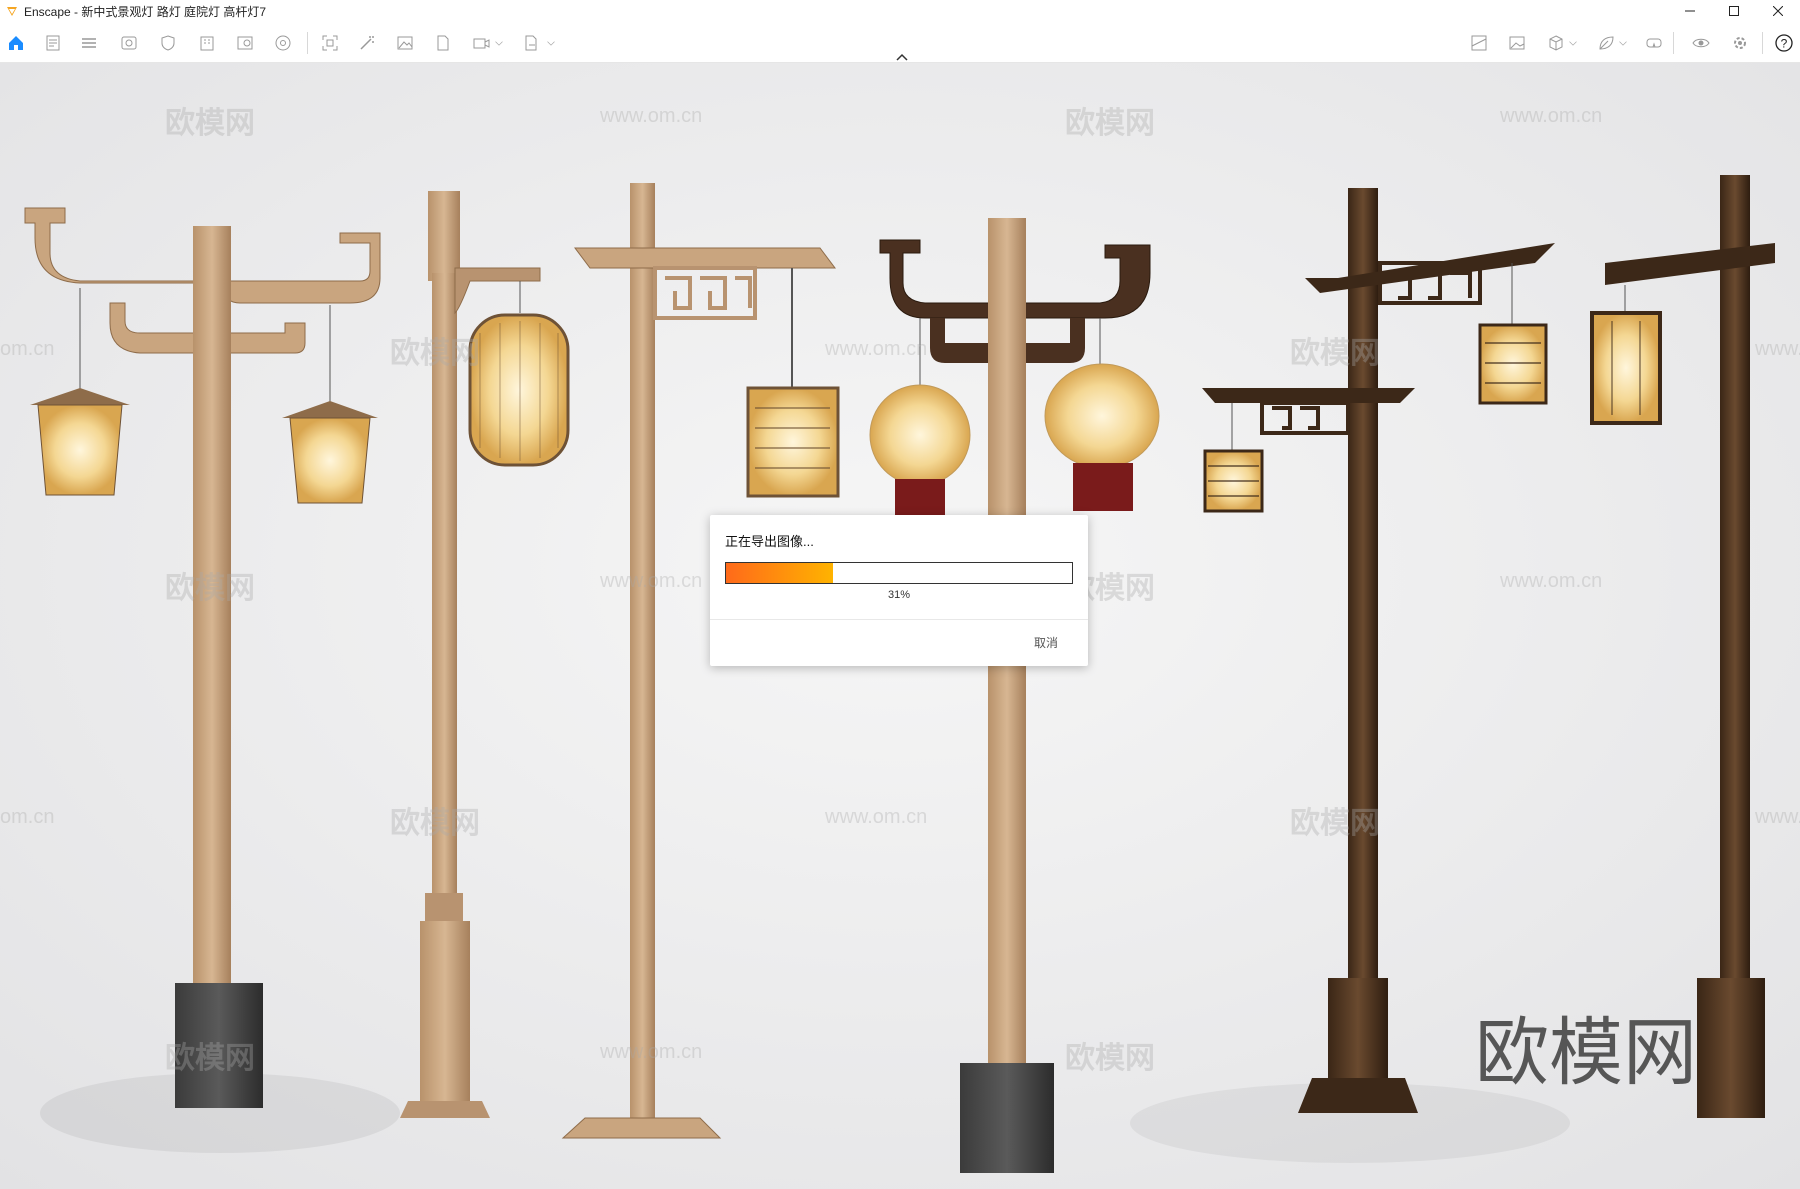 This screenshot has height=1189, width=1800. I want to click on leaf-button, so click(1606, 43).